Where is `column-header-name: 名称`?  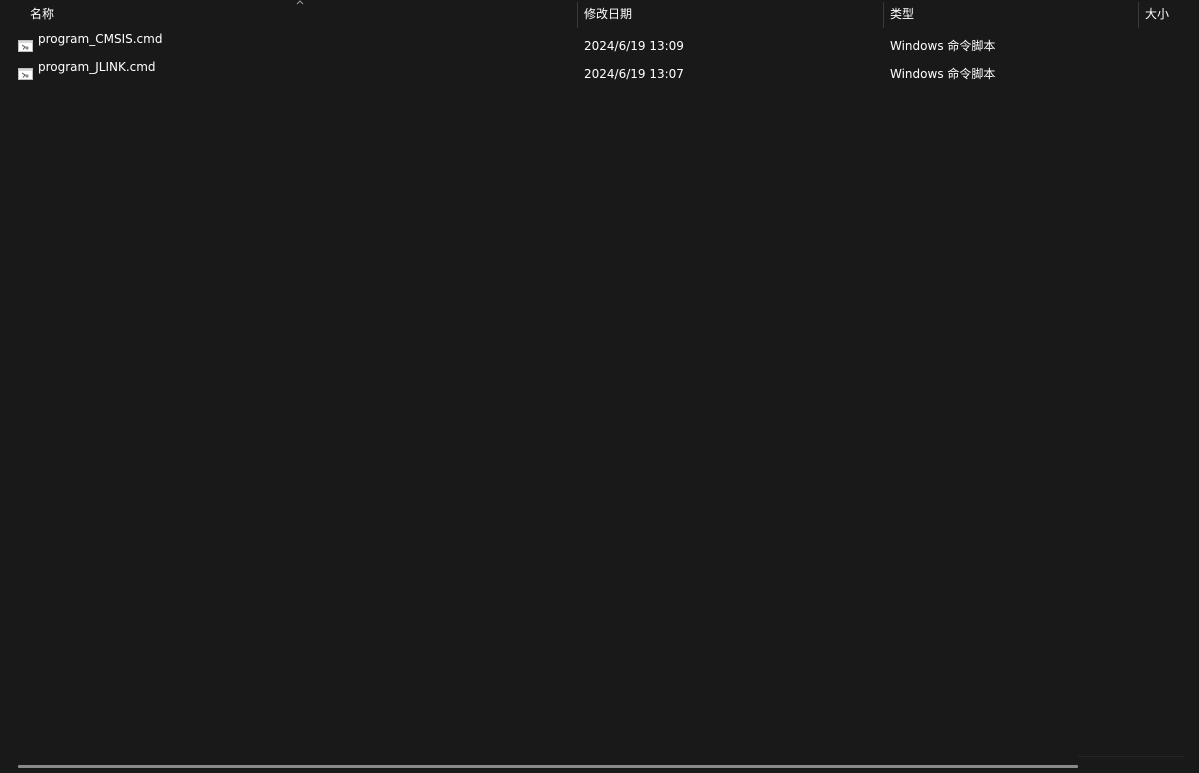
column-header-name: 名称 is located at coordinates (288, 14).